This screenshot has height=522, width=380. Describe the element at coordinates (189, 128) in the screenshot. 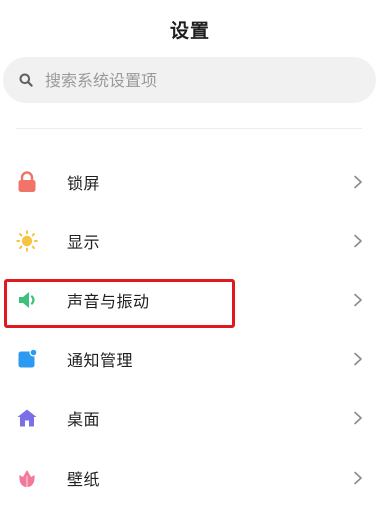

I see `divider` at that location.